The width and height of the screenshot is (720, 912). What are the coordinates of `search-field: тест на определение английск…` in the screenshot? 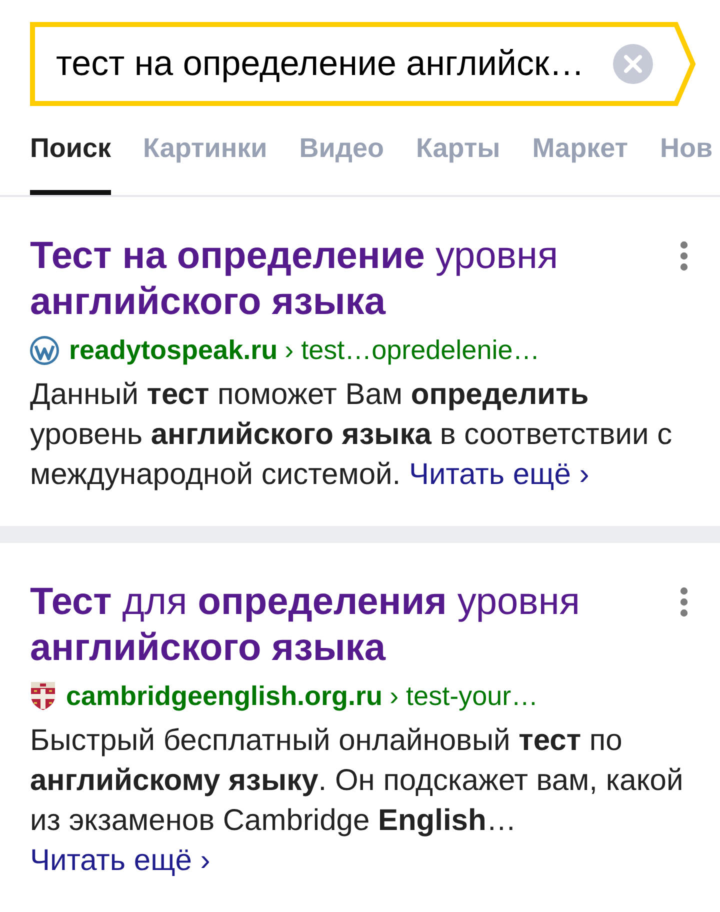 It's located at (363, 64).